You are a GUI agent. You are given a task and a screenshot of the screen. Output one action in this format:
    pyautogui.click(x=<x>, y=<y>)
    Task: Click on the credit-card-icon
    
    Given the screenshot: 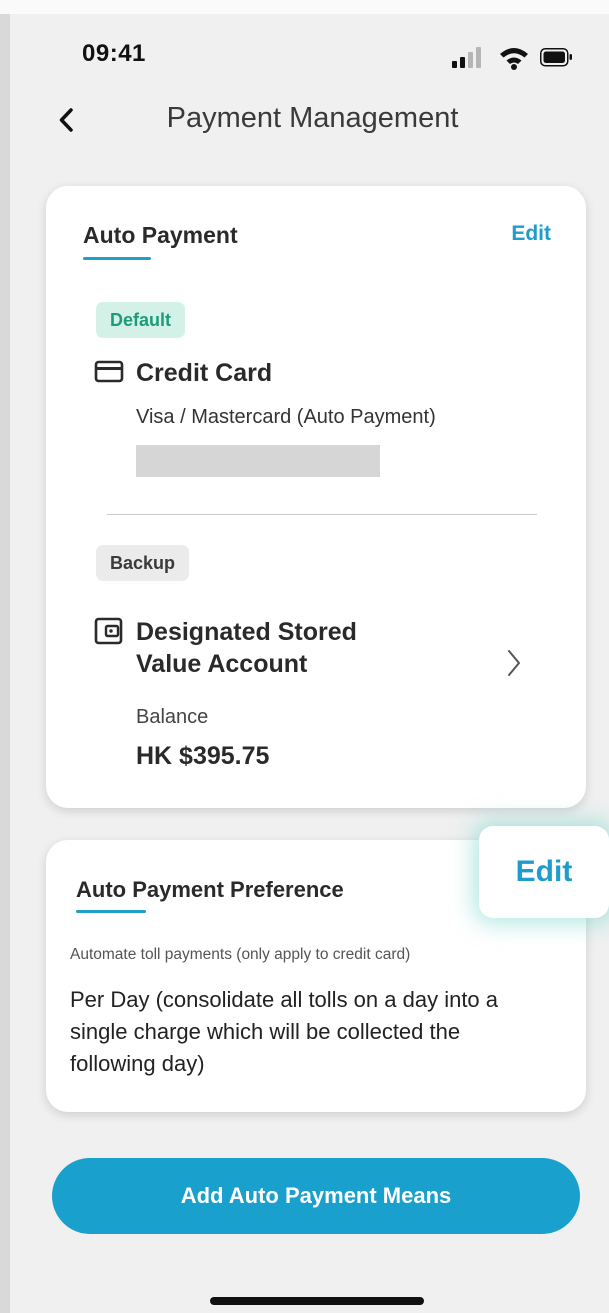 What is the action you would take?
    pyautogui.click(x=109, y=371)
    